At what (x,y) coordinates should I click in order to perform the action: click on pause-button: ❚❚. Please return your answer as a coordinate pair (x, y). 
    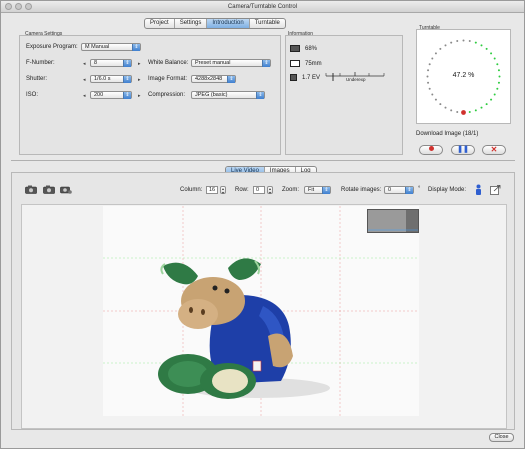
    Looking at the image, I should click on (463, 150).